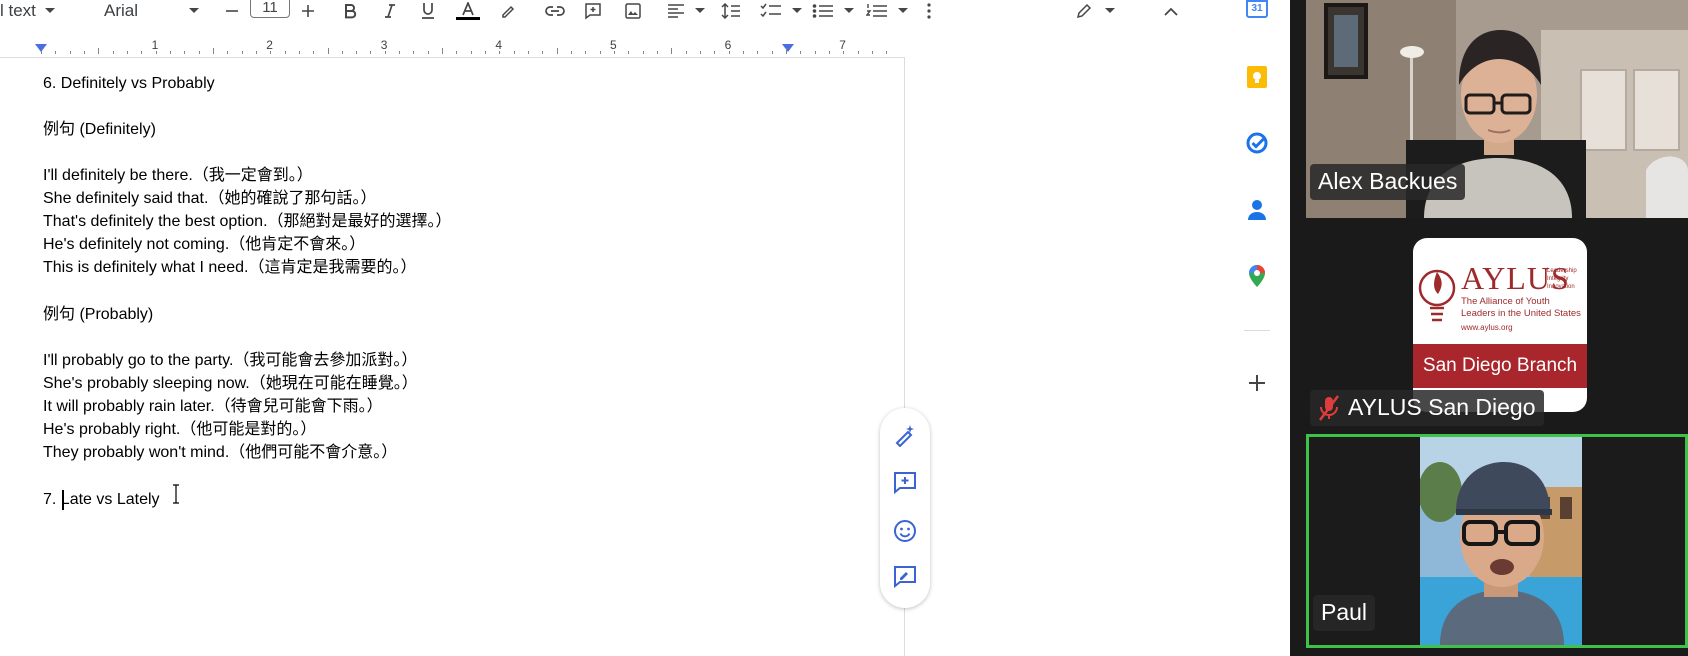 This screenshot has width=1688, height=656. I want to click on more-vertical-icon, so click(929, 11).